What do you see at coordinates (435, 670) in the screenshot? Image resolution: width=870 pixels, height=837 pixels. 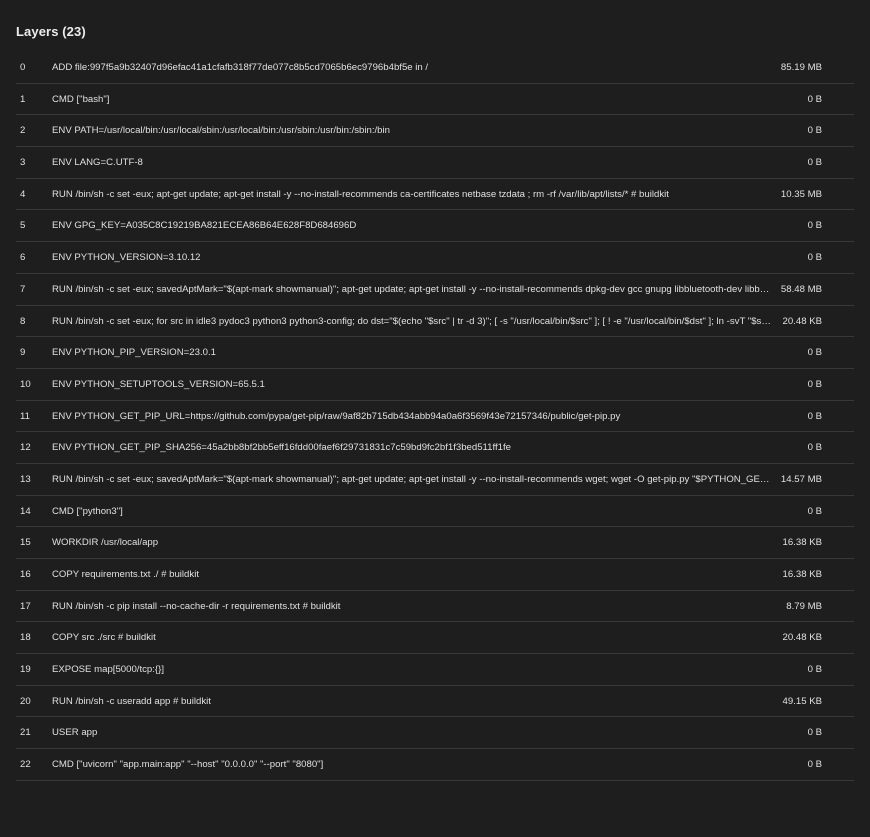 I see `layer-row: 19 EXPOSE map[5000/tcp:{}] 0 B` at bounding box center [435, 670].